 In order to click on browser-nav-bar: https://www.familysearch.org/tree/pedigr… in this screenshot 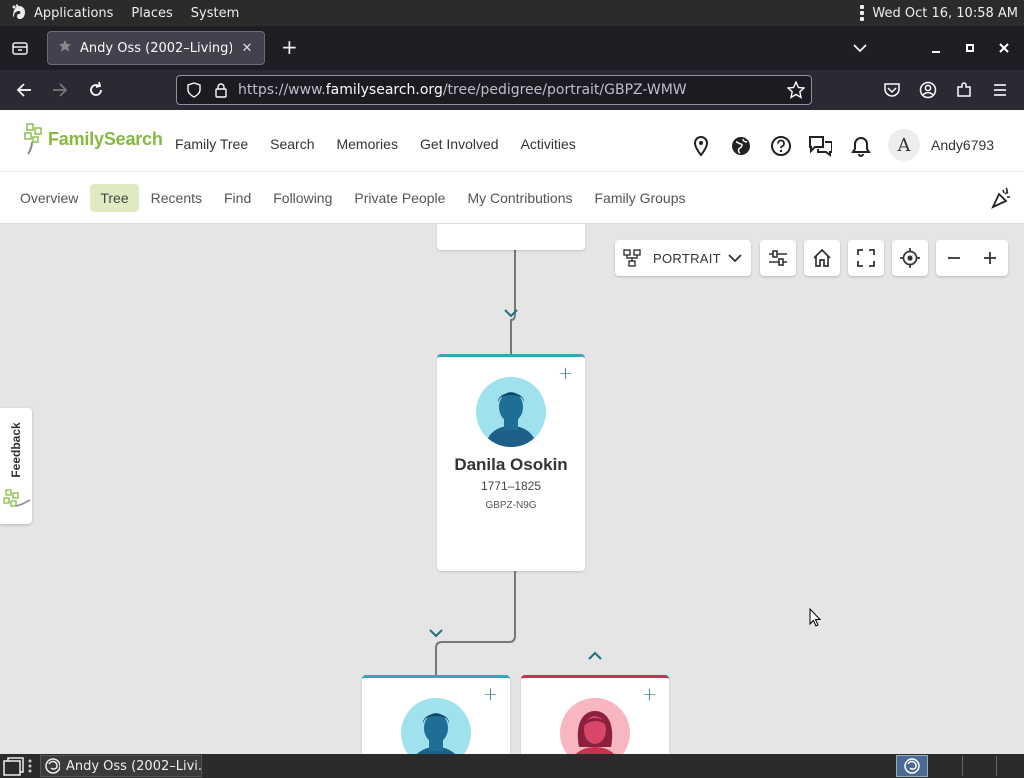, I will do `click(512, 90)`.